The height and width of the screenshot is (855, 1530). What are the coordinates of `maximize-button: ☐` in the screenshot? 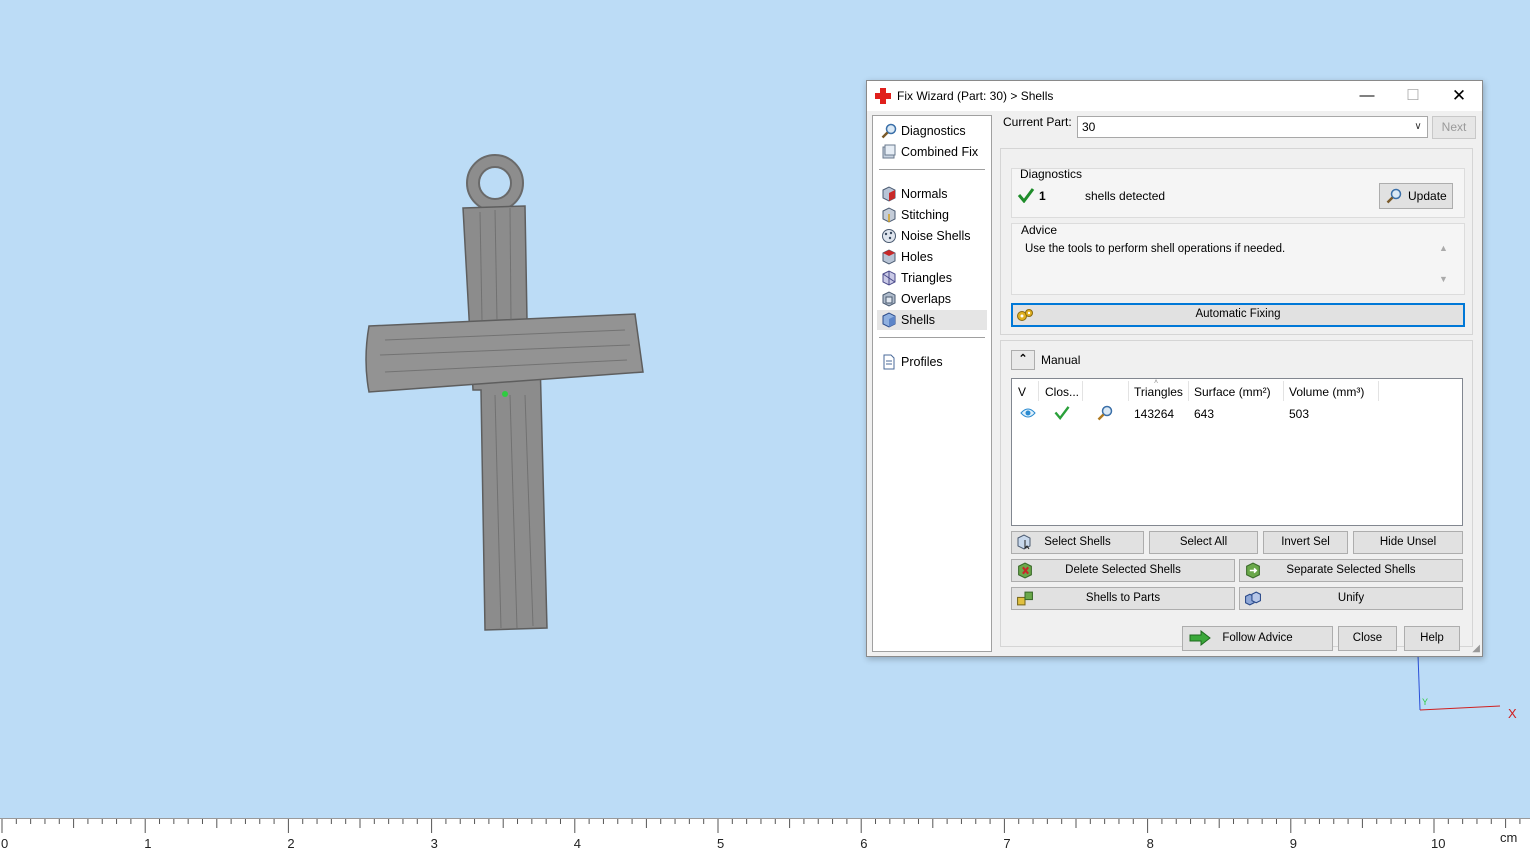 It's located at (1413, 96).